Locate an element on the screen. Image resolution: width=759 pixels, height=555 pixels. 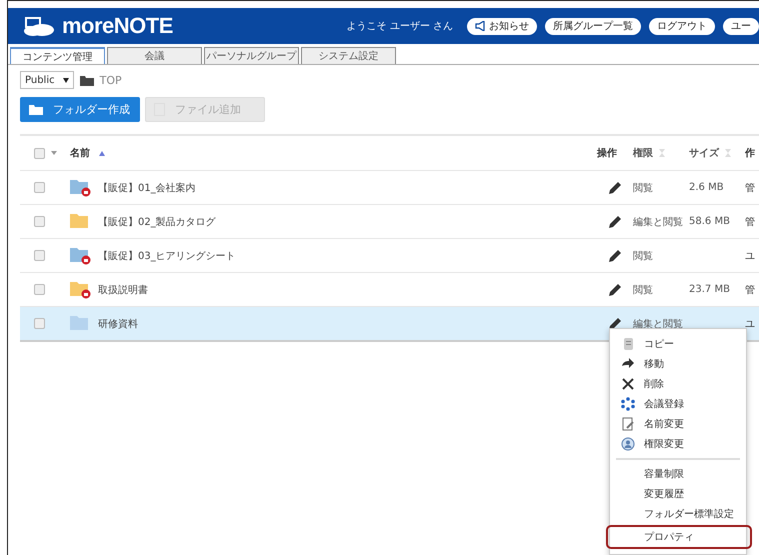
header-button: お知らせ is located at coordinates (502, 26).